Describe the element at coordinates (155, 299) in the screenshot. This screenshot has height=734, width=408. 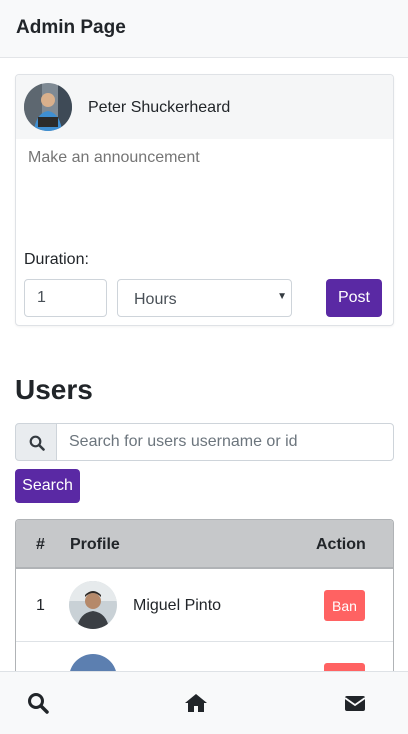
I see `duration-unit-value: Hours` at that location.